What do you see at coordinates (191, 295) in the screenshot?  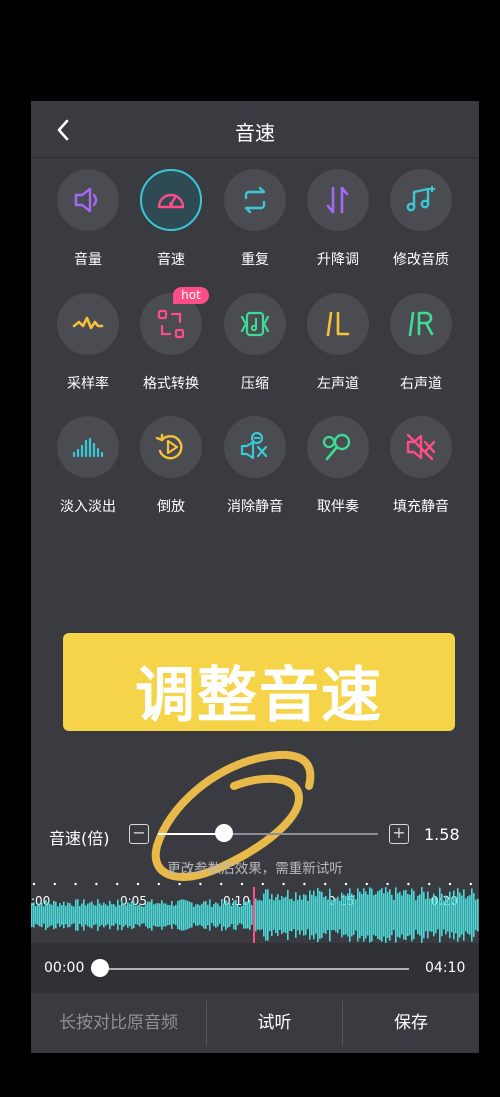 I see `hot-badge: hot` at bounding box center [191, 295].